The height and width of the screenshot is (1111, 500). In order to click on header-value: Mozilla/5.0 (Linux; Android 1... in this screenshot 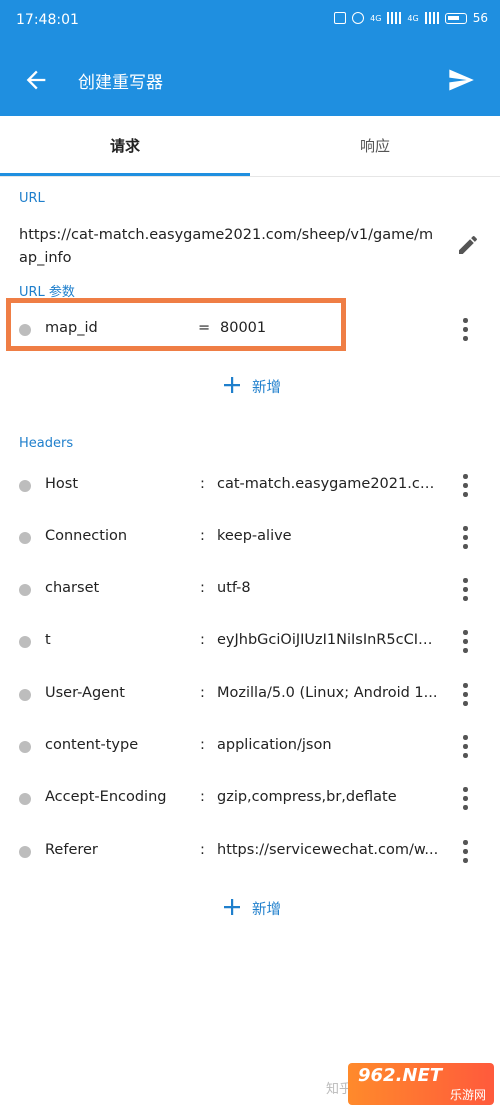, I will do `click(327, 693)`.